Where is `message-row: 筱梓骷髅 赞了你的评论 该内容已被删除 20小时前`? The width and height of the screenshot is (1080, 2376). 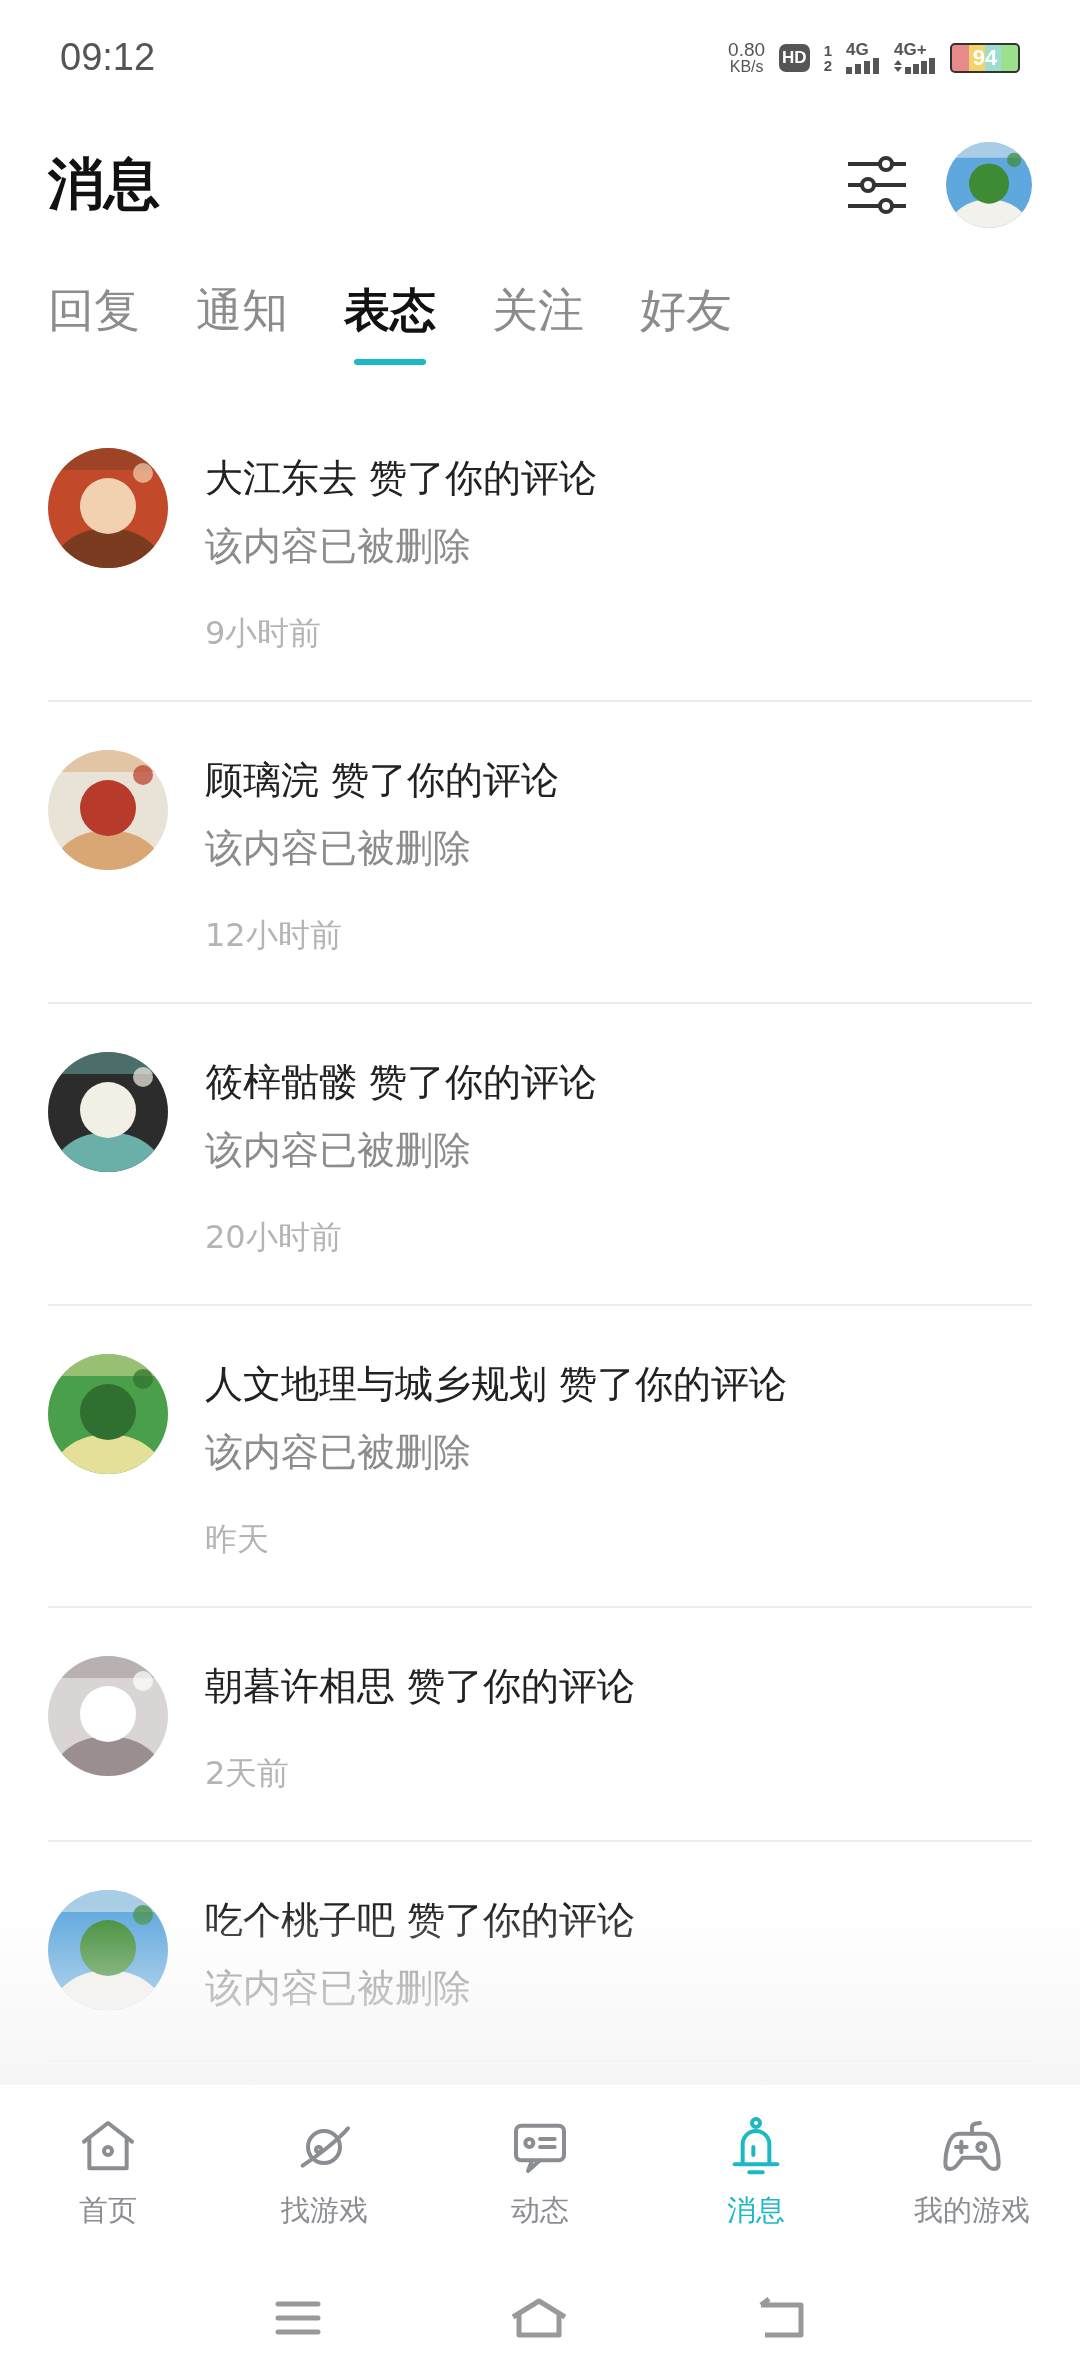 message-row: 筱梓骷髅 赞了你的评论 该内容已被删除 20小时前 is located at coordinates (540, 1155).